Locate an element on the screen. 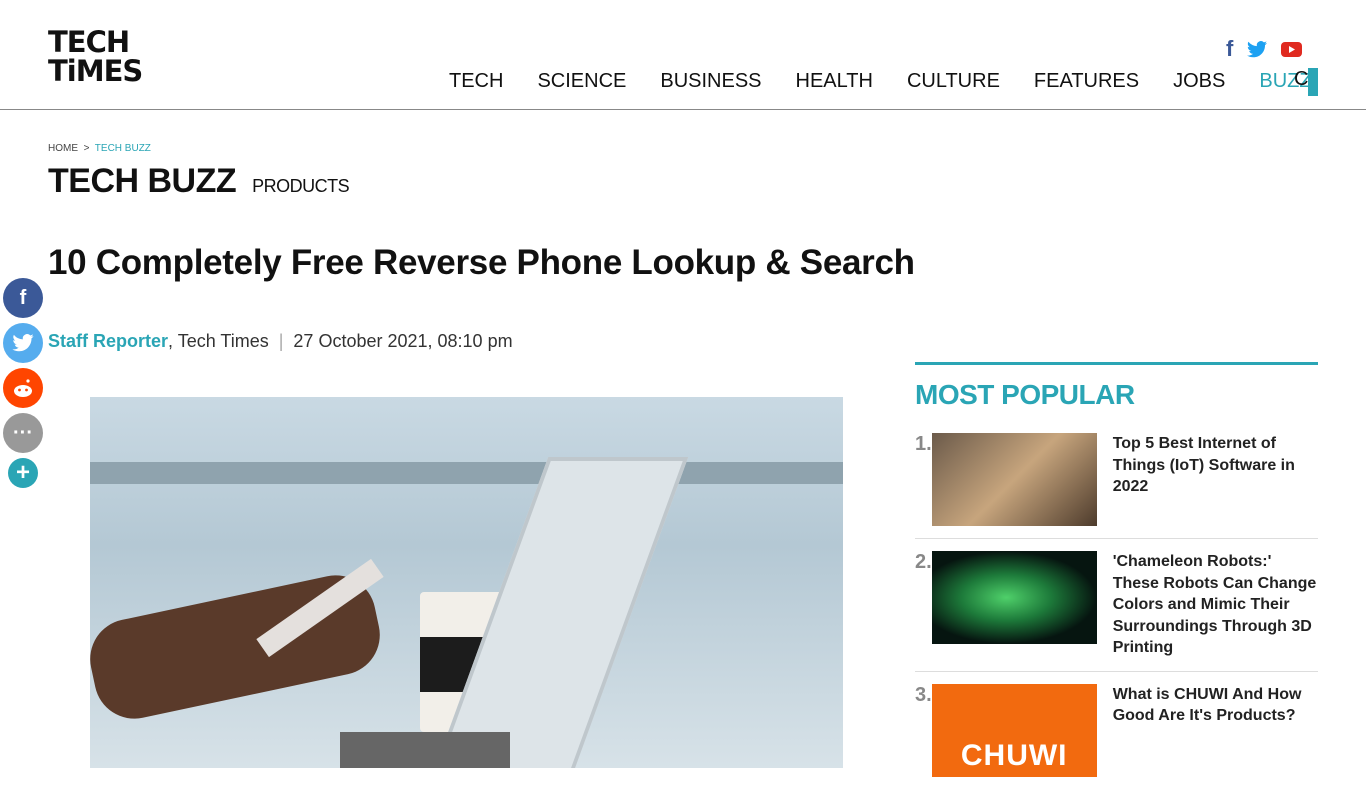  twitter-icon is located at coordinates (1257, 49).